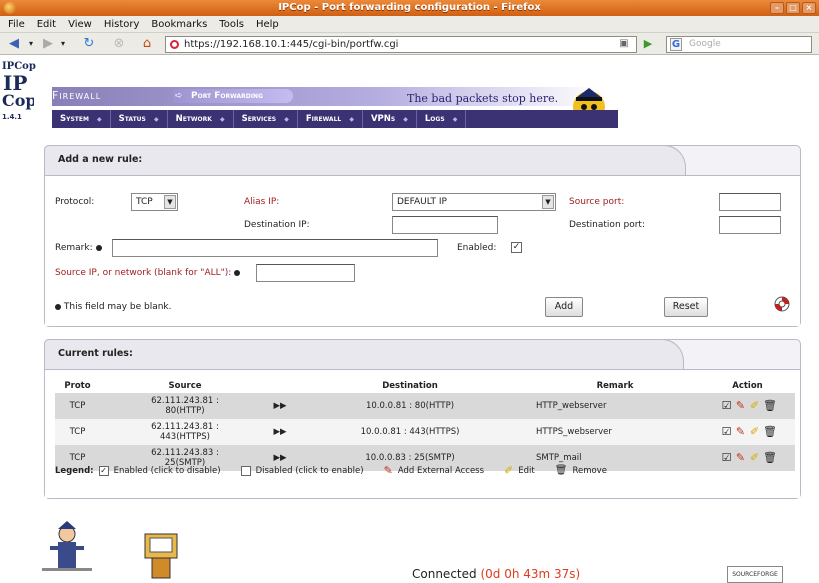  What do you see at coordinates (422, 202) in the screenshot?
I see `alias-ip-value: DEFAULT IP` at bounding box center [422, 202].